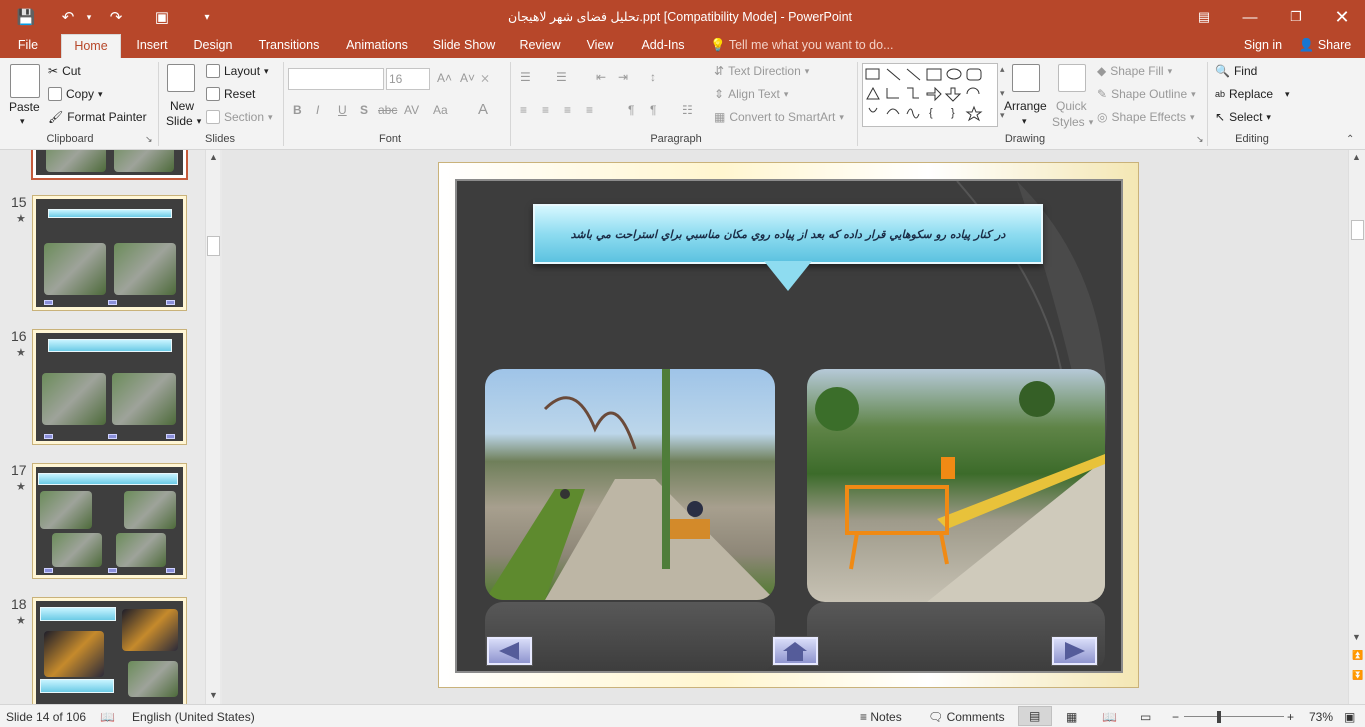 Image resolution: width=1365 pixels, height=727 pixels. What do you see at coordinates (26, 17) in the screenshot?
I see `save-icon: 💾` at bounding box center [26, 17].